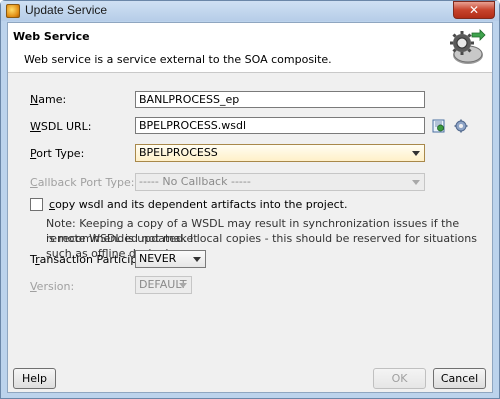  What do you see at coordinates (61, 126) in the screenshot?
I see `wsdl-url-label: WSDL URL:` at bounding box center [61, 126].